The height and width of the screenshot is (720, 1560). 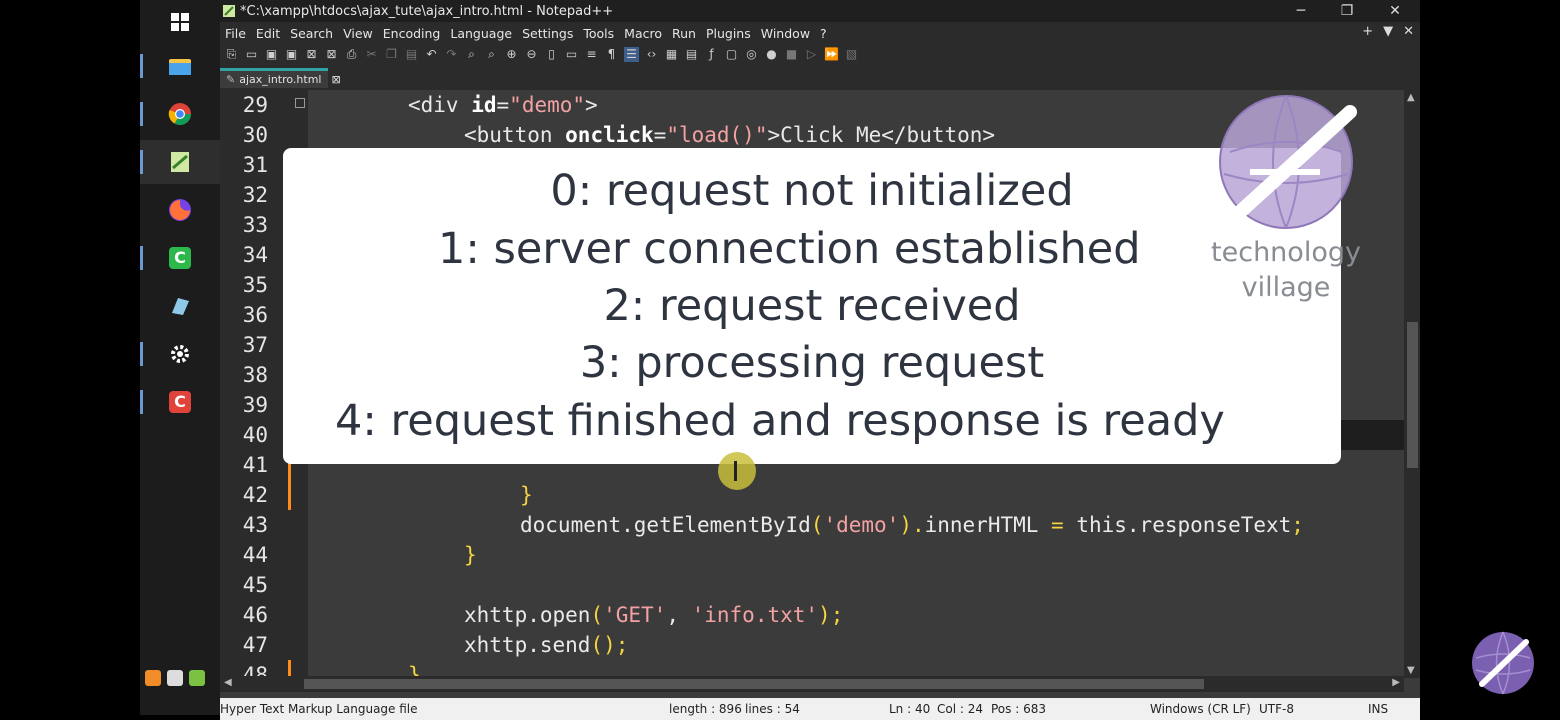 What do you see at coordinates (331, 54) in the screenshot?
I see `close-all-icon: ⊠` at bounding box center [331, 54].